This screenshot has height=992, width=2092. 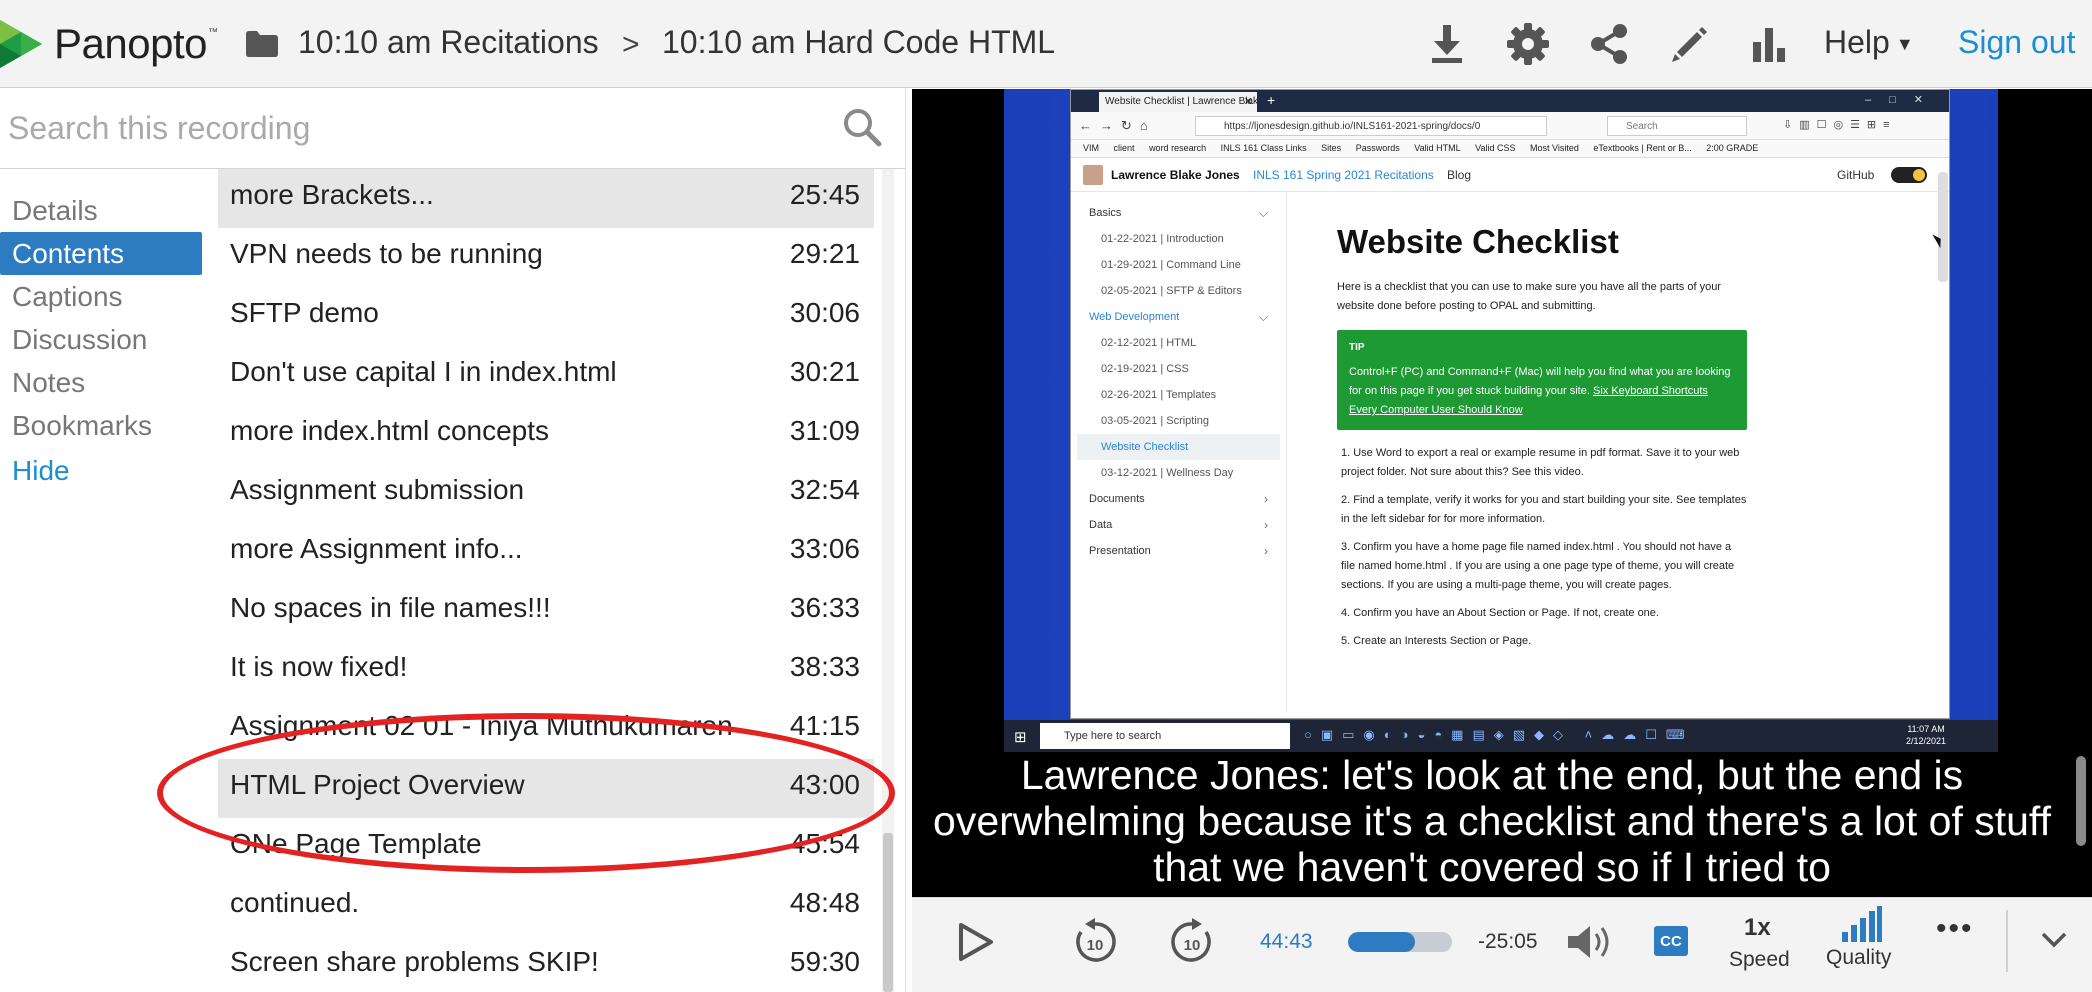 I want to click on forward-10-icon: 10, so click(x=1191, y=940).